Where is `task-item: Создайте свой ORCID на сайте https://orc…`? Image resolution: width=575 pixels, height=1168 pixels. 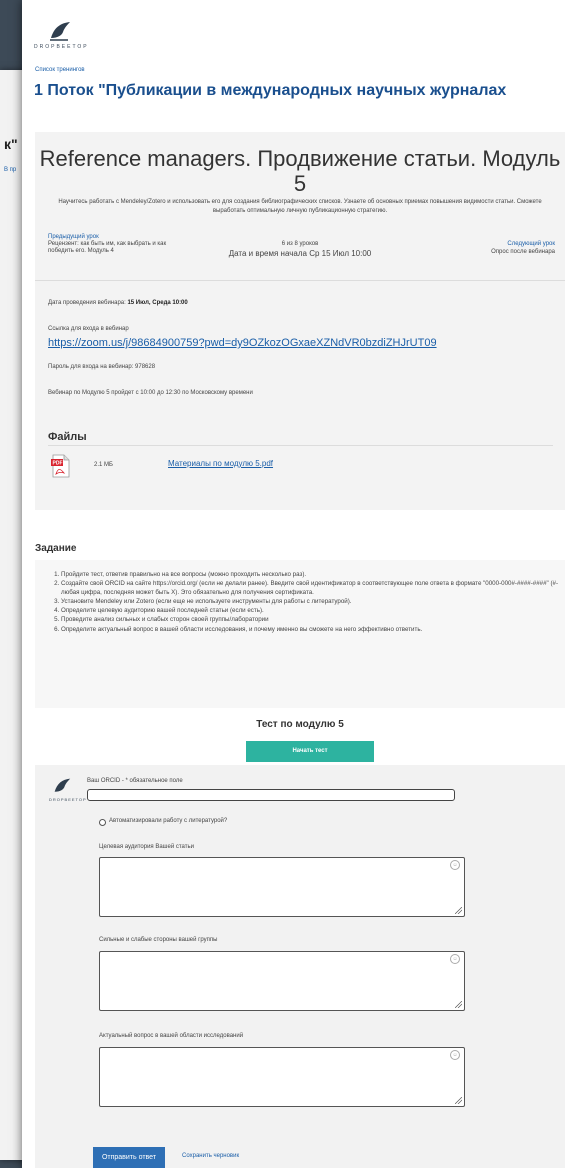
task-item: Создайте свой ORCID на сайте https://orc… is located at coordinates (311, 588).